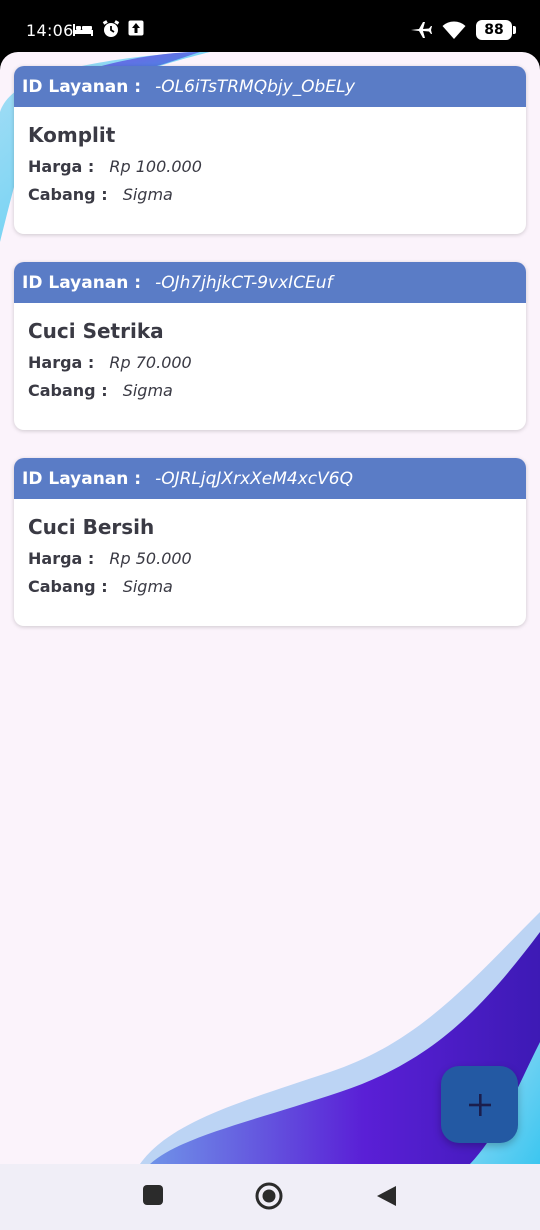 The image size is (540, 1230). I want to click on service-name: Komplit, so click(72, 135).